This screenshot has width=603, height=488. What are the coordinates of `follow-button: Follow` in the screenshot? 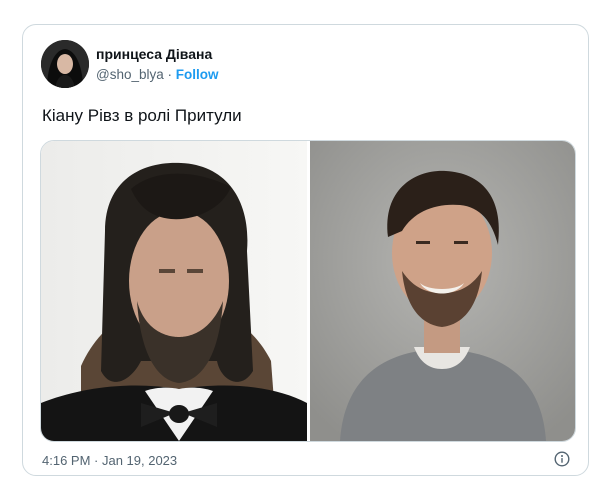 It's located at (197, 74).